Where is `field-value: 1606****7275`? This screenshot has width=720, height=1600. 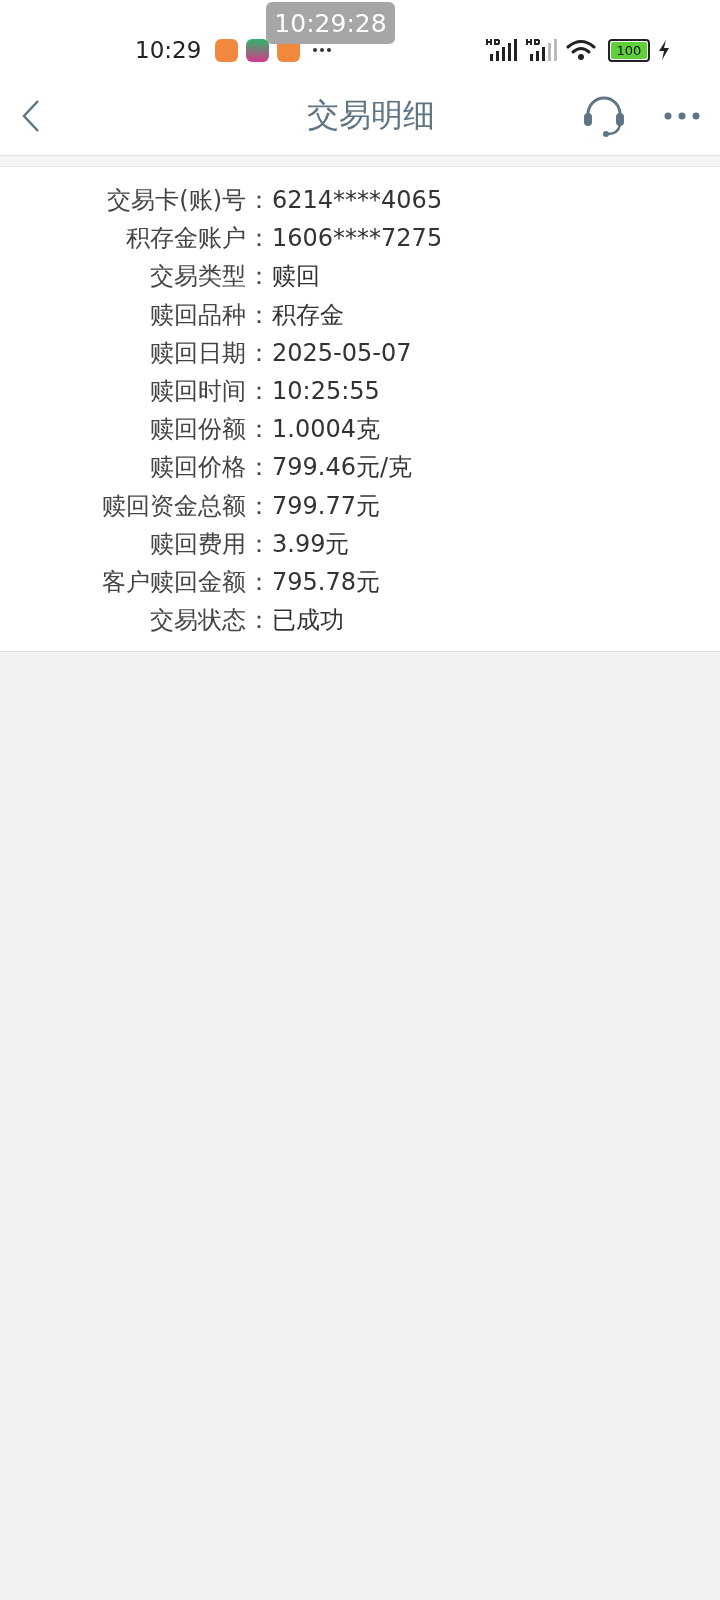
field-value: 1606****7275 is located at coordinates (357, 238).